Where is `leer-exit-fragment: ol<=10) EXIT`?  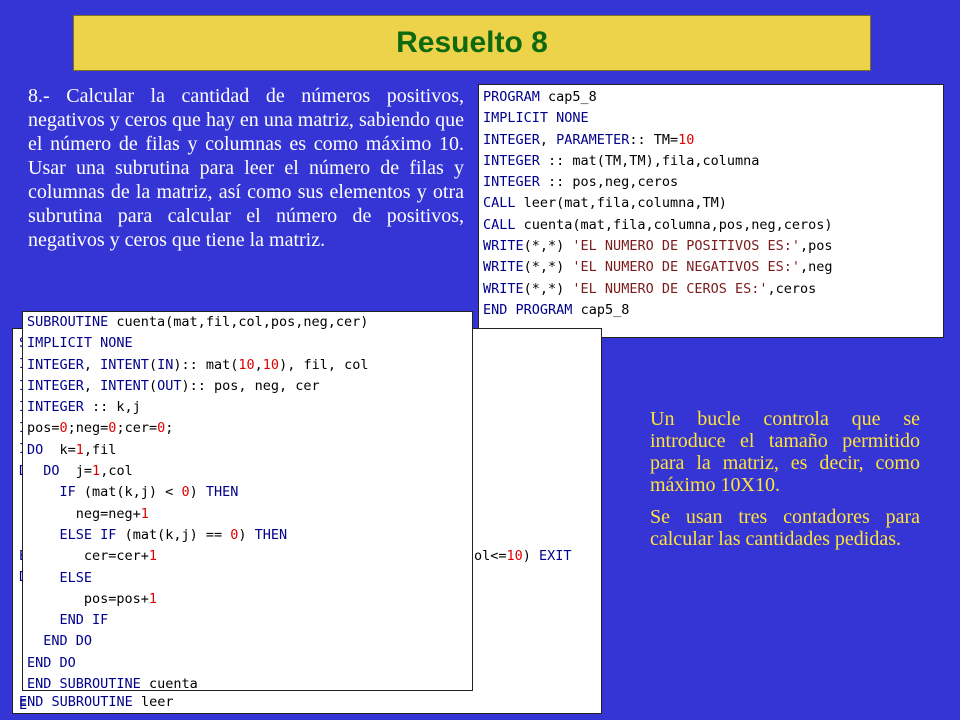
leer-exit-fragment: ol<=10) EXIT is located at coordinates (523, 555).